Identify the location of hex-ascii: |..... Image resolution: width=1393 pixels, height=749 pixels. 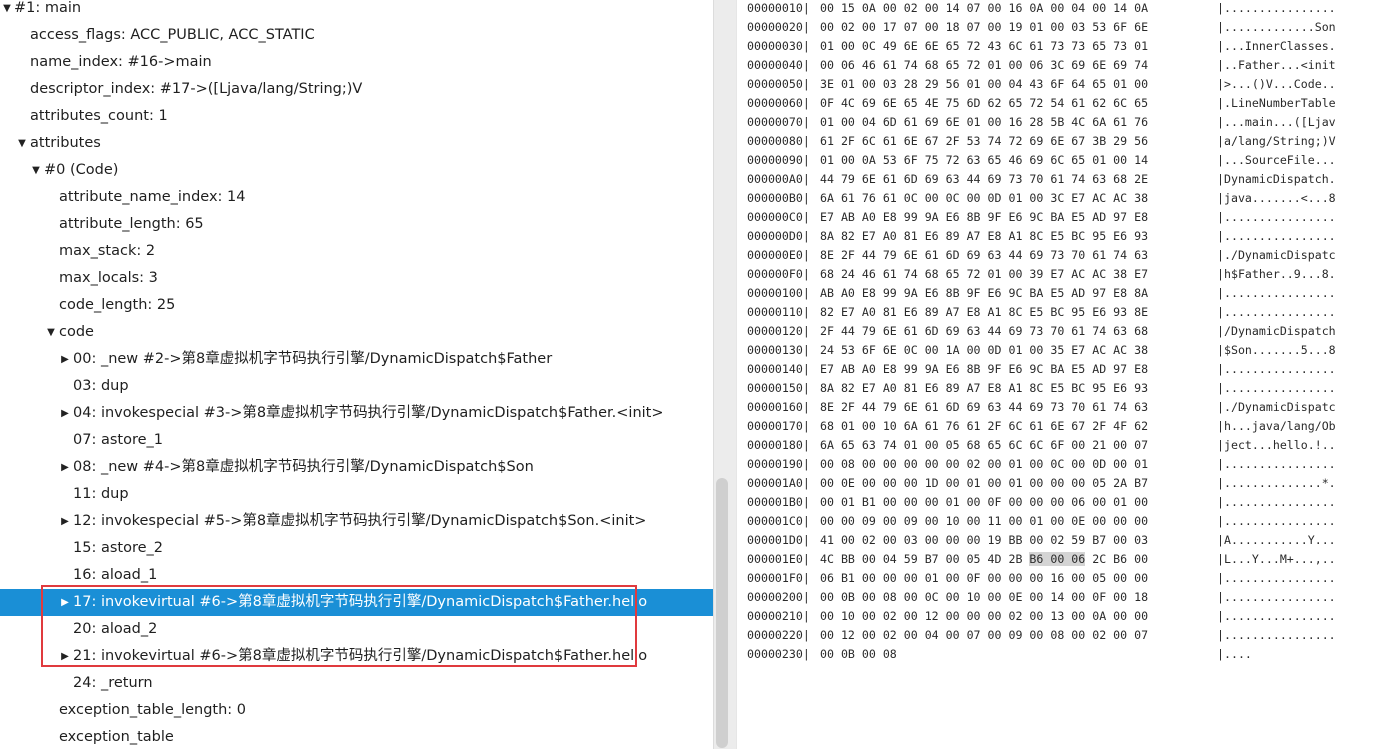
(1234, 654).